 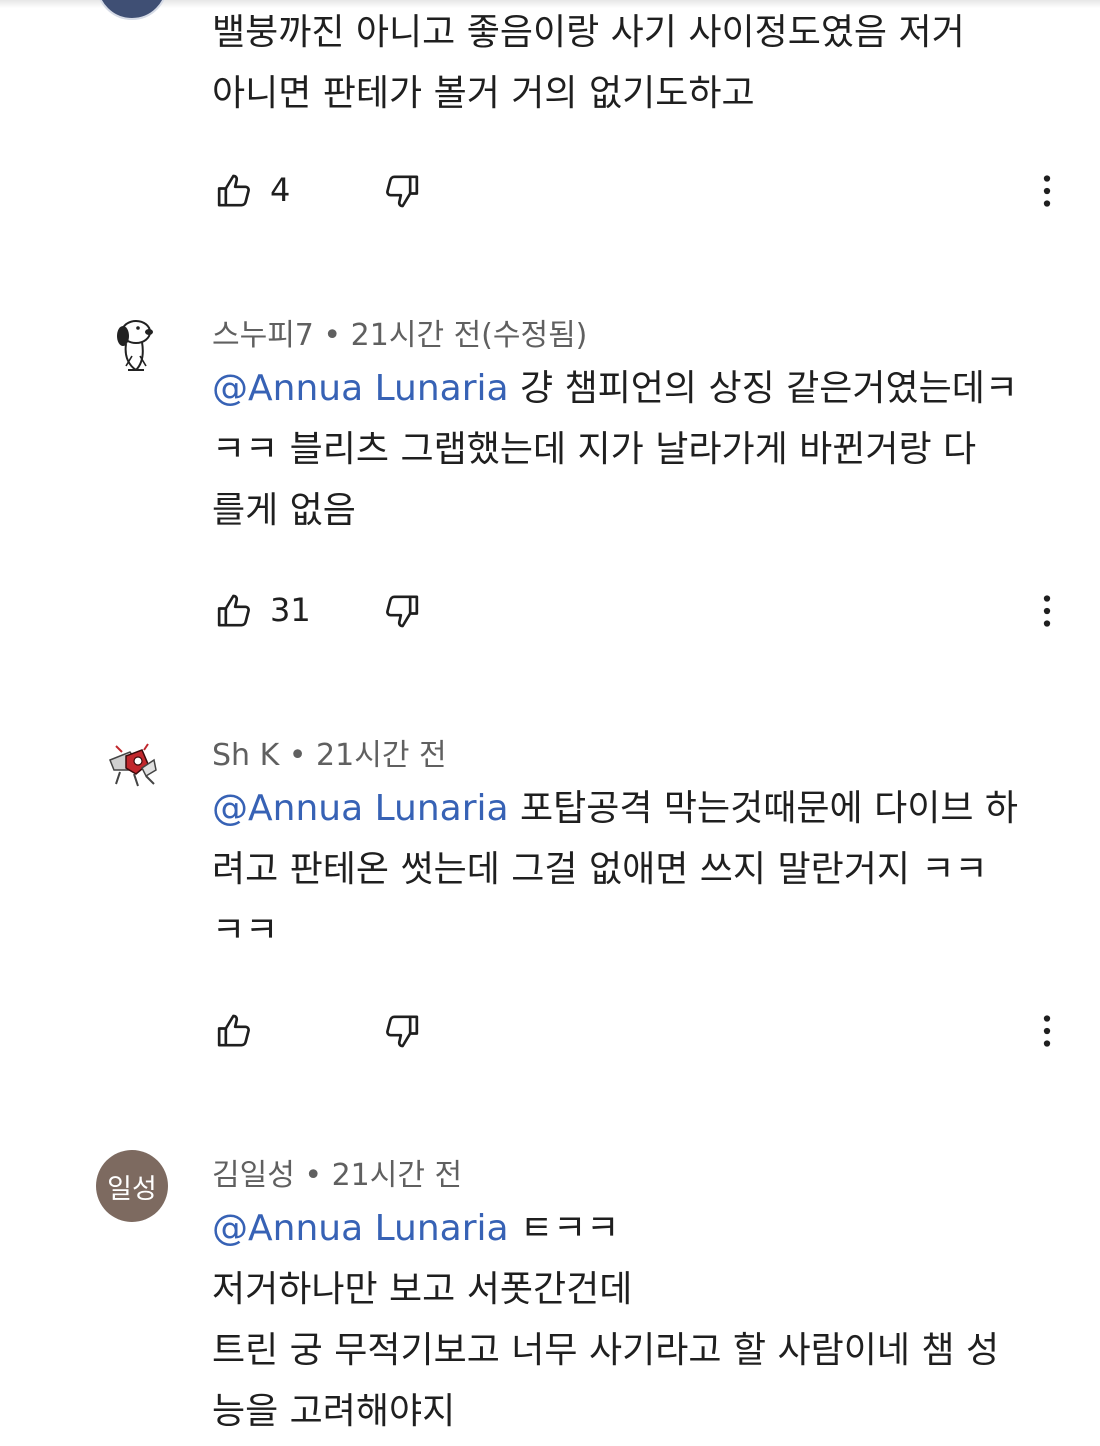 What do you see at coordinates (132, 1186) in the screenshot?
I see `initials-avatar: 일성` at bounding box center [132, 1186].